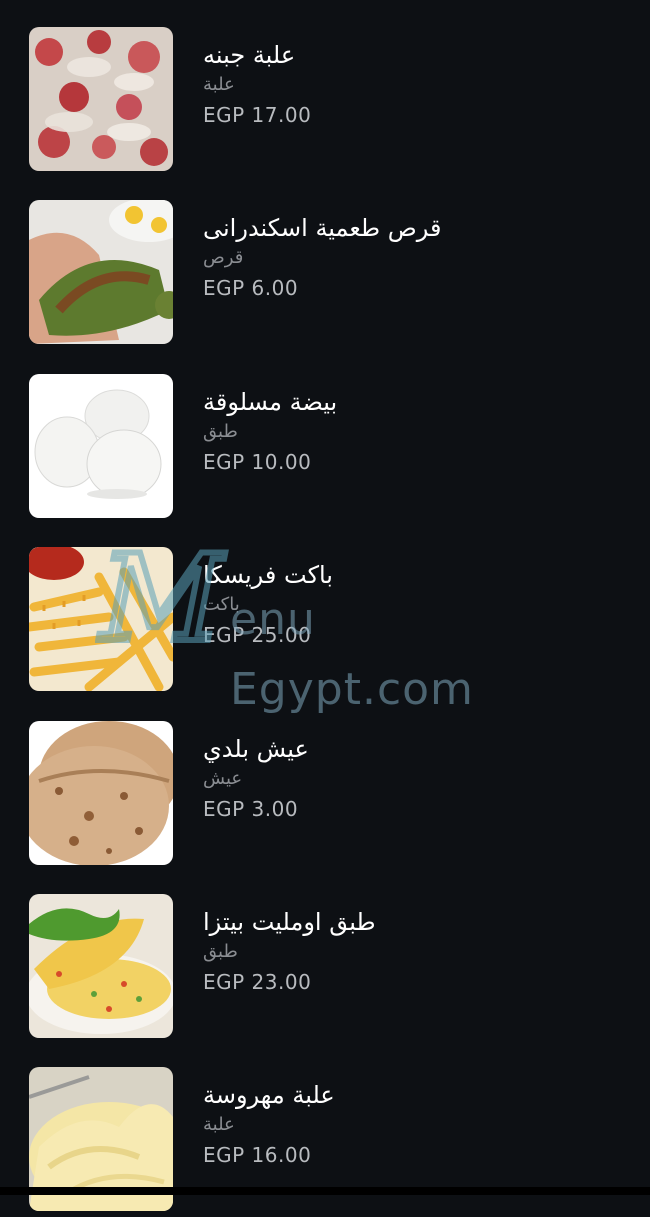 The height and width of the screenshot is (1217, 650). I want to click on item-unit: باكت, so click(221, 604).